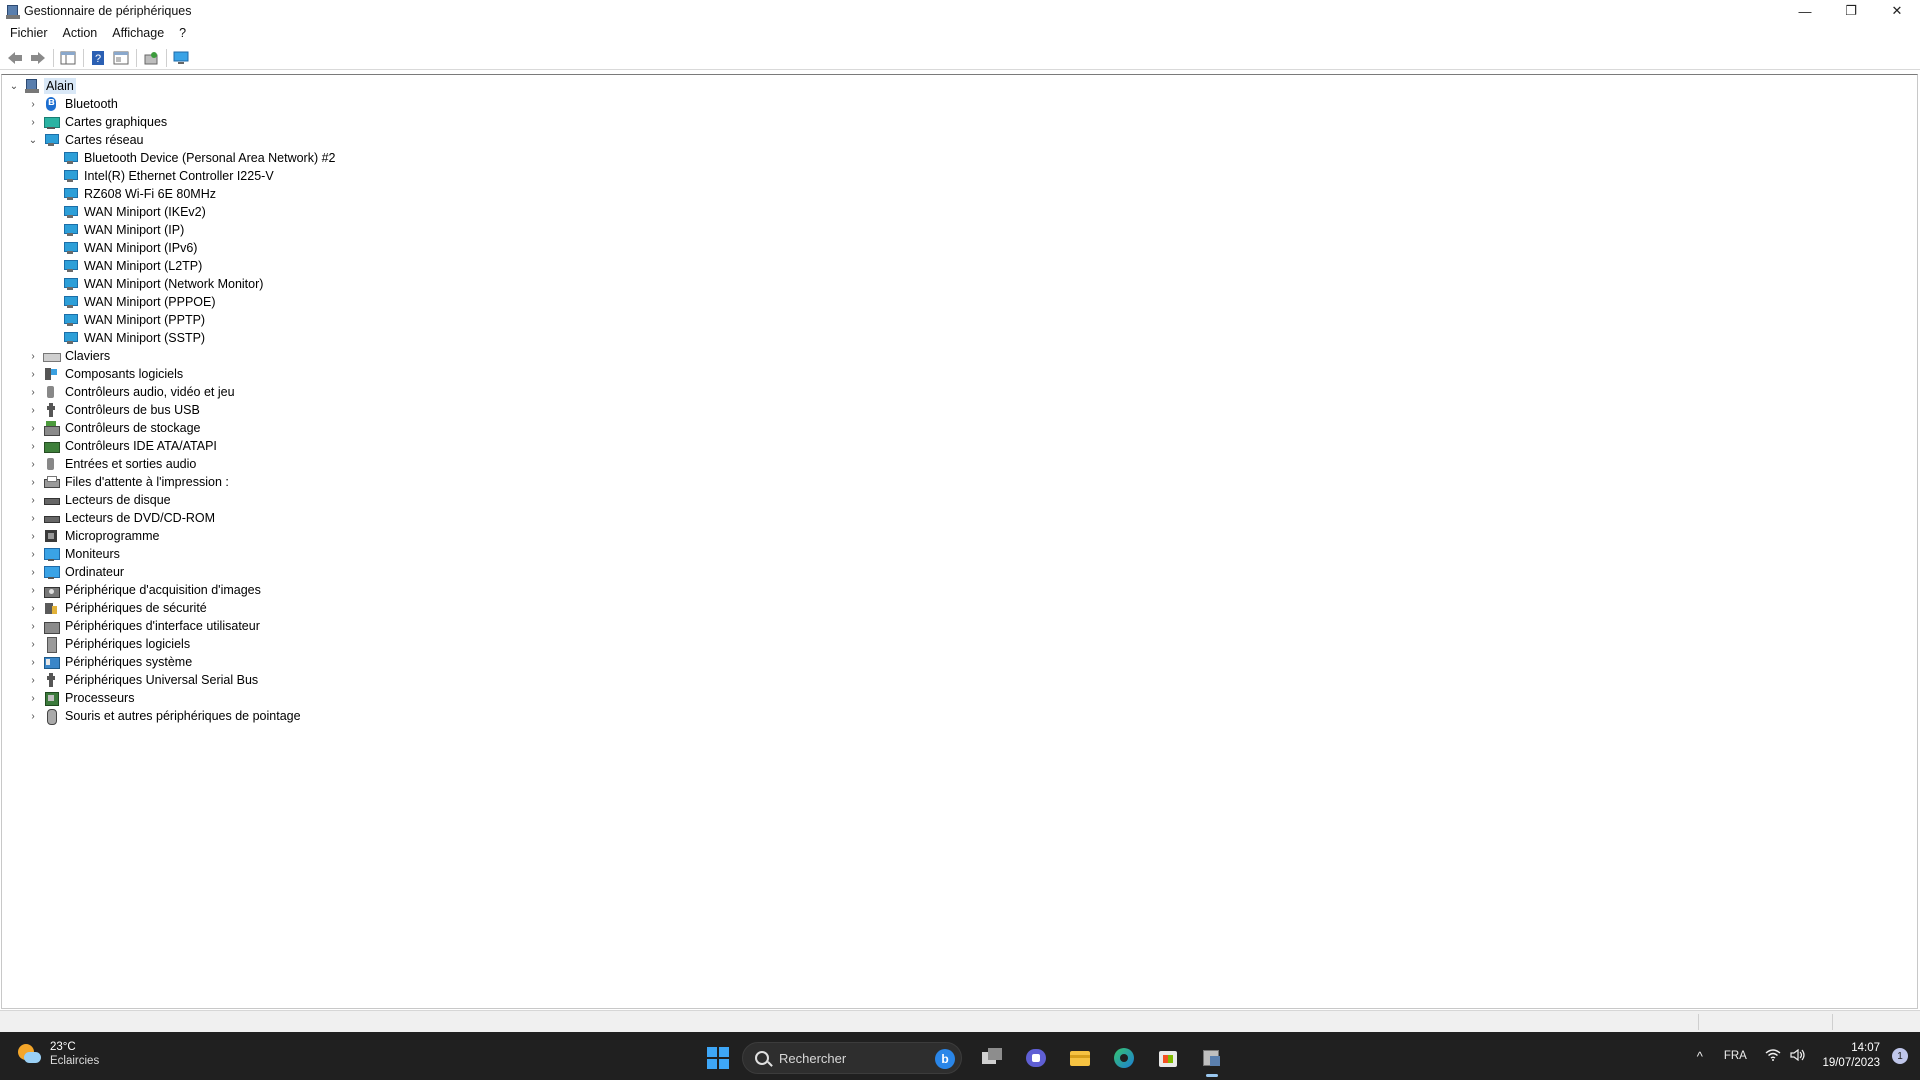 The height and width of the screenshot is (1080, 1920). What do you see at coordinates (170, 194) in the screenshot?
I see `tree-device-item: RZ608 Wi-Fi 6E 80MHz` at bounding box center [170, 194].